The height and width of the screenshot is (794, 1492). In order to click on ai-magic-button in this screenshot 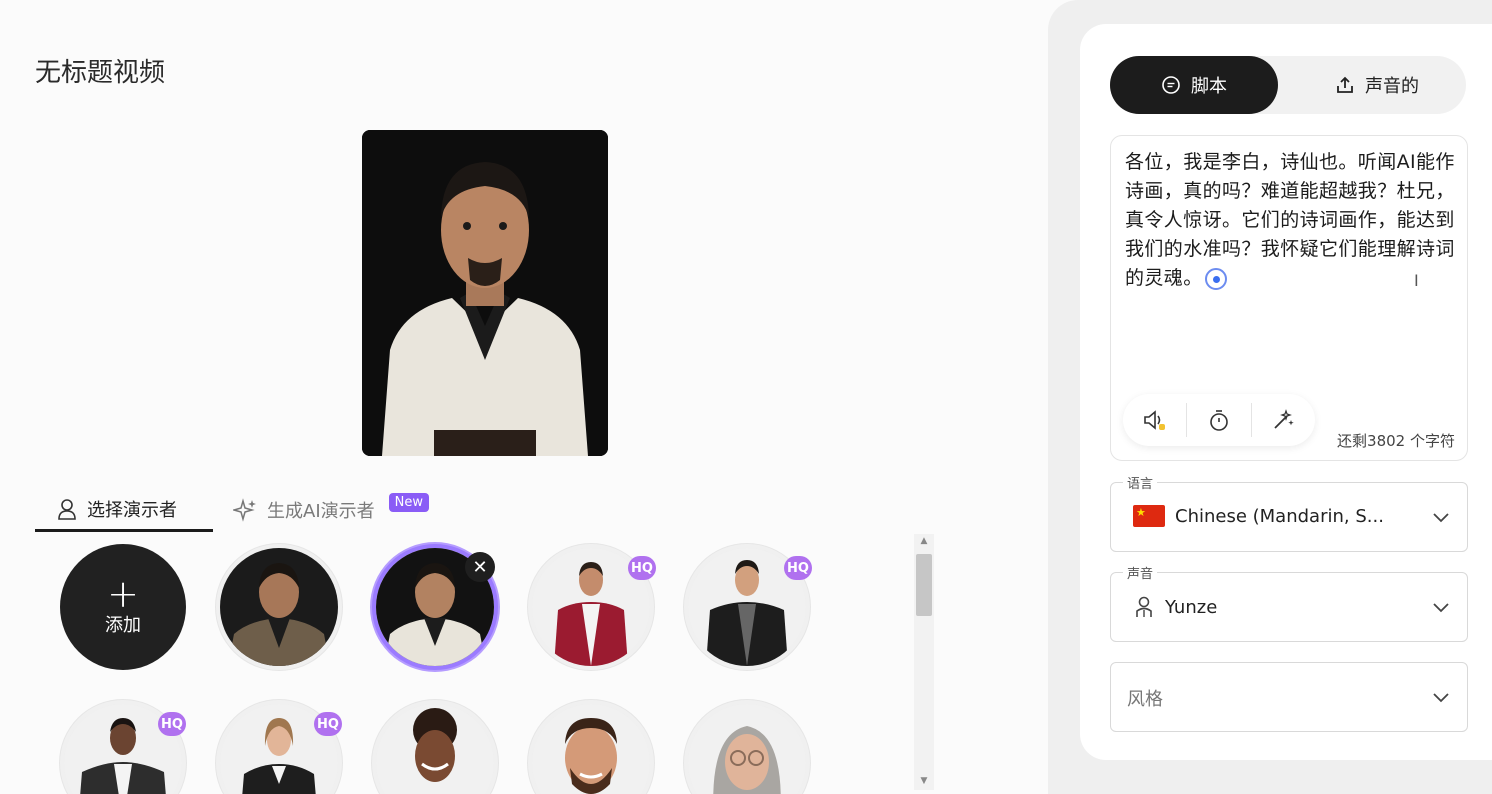, I will do `click(1283, 420)`.